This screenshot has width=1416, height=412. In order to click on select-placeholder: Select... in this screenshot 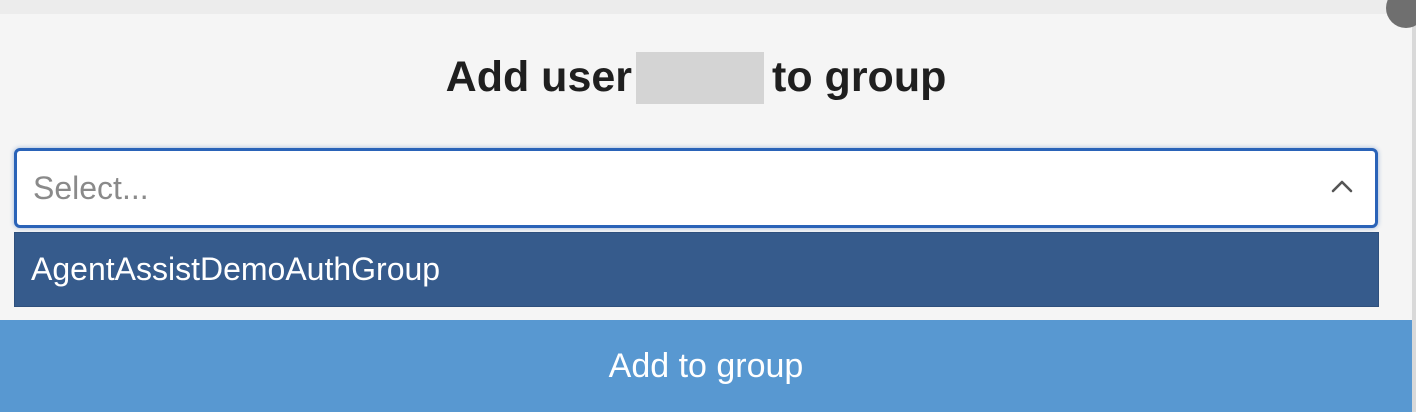, I will do `click(91, 188)`.